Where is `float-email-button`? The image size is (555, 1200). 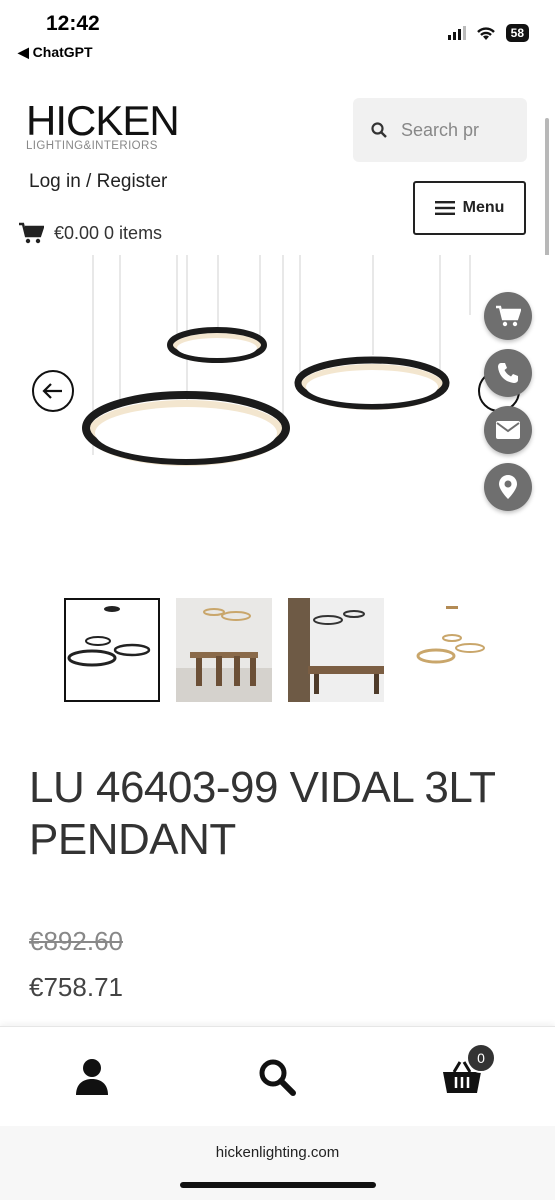
float-email-button is located at coordinates (508, 430).